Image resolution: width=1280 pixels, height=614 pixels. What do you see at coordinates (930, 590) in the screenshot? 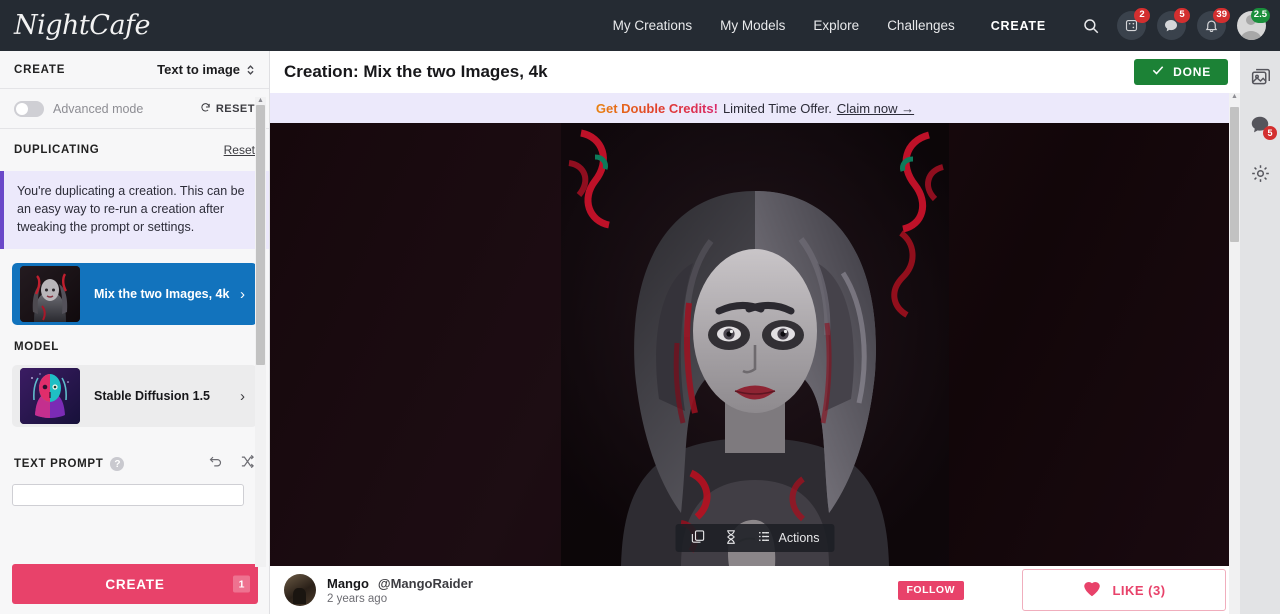
I see `follow-button: FOLLOW` at bounding box center [930, 590].